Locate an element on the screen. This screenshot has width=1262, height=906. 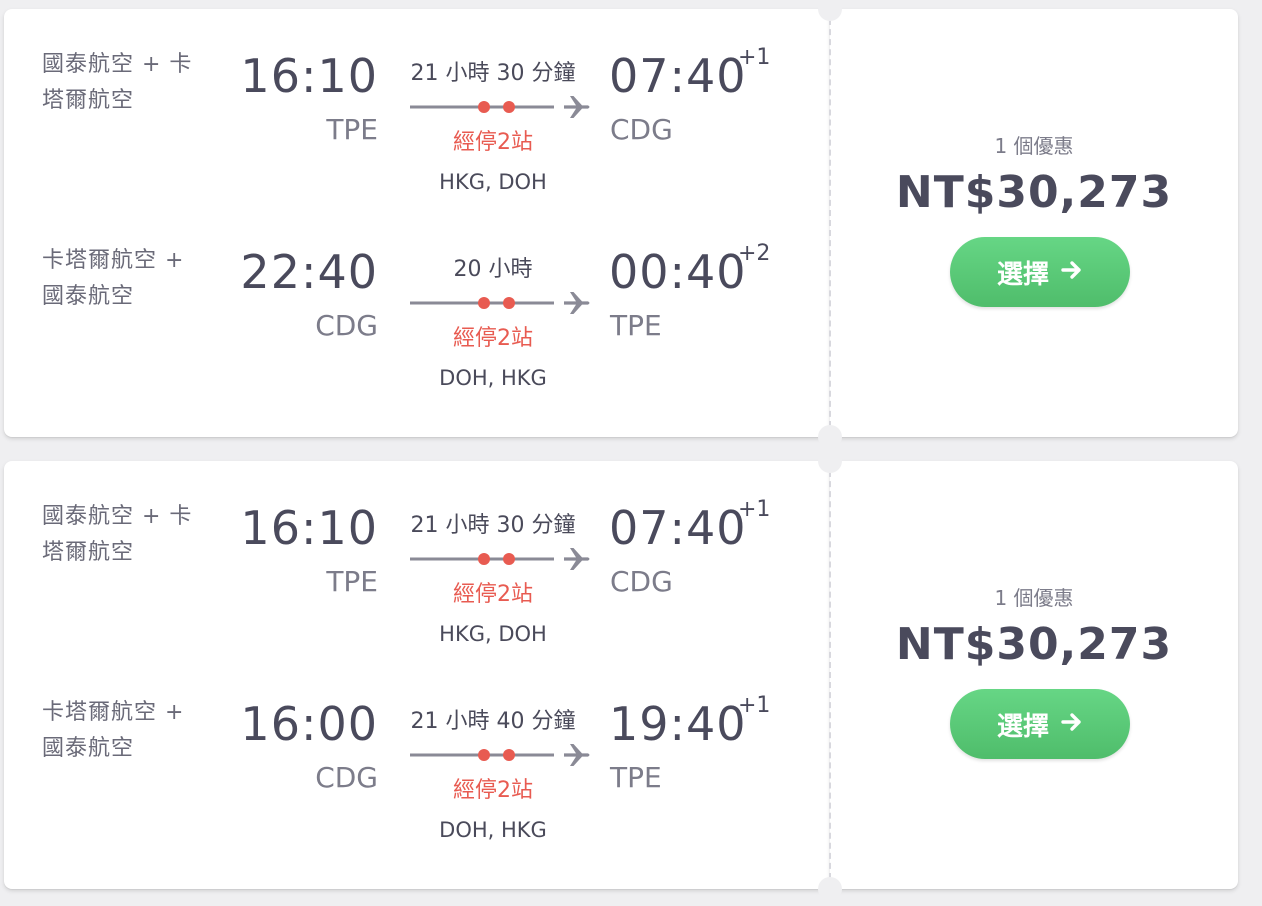
arrival-day-offset: +2 is located at coordinates (754, 253).